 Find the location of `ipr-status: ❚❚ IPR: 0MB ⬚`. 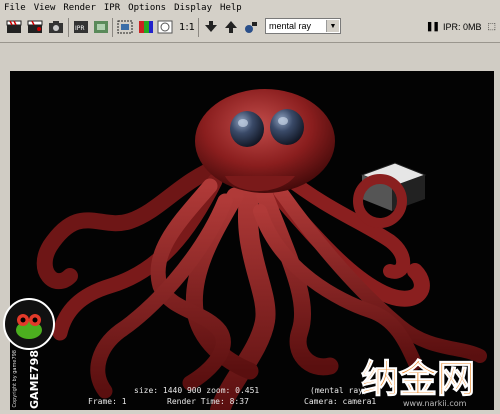

ipr-status: ❚❚ IPR: 0MB ⬚ is located at coordinates (461, 26).